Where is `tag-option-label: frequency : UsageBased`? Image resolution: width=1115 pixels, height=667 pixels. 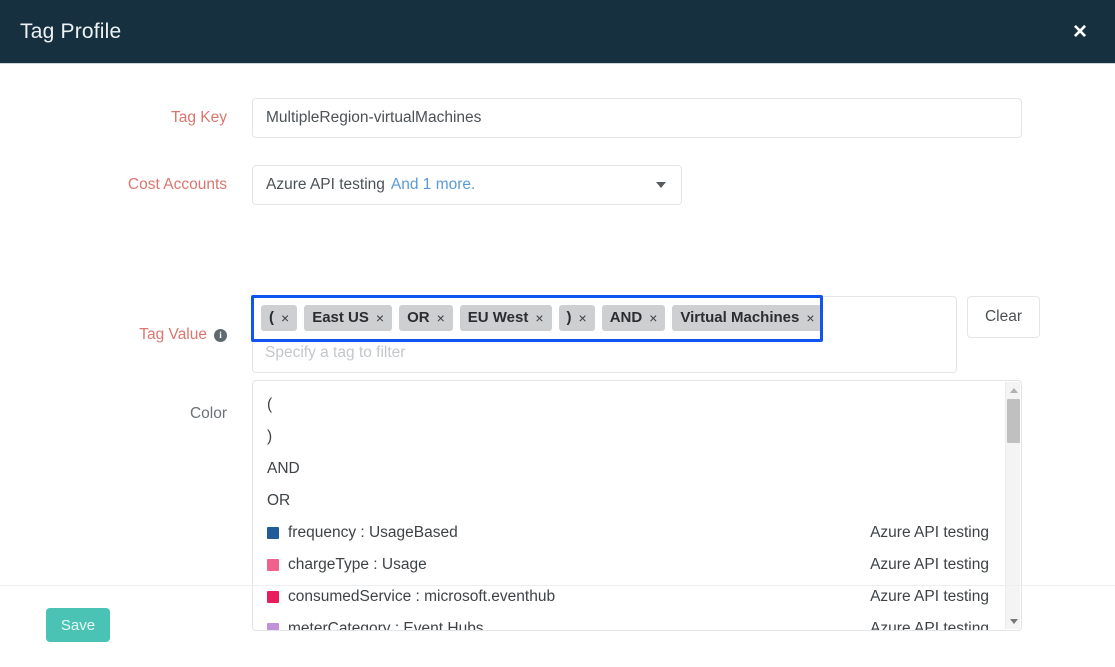
tag-option-label: frequency : UsageBased is located at coordinates (373, 532).